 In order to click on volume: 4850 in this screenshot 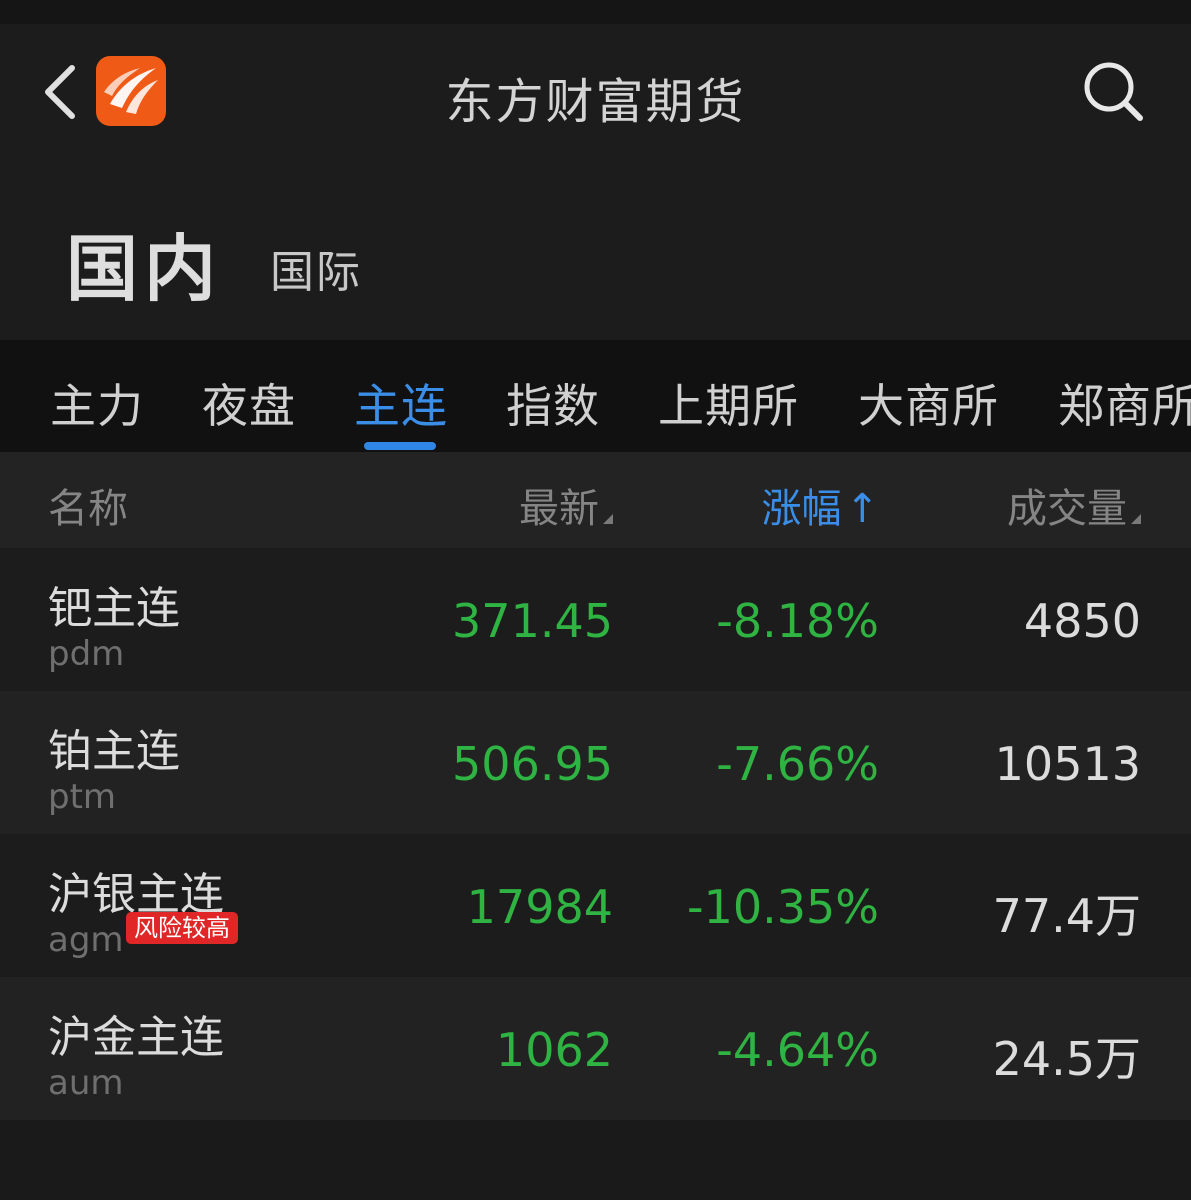, I will do `click(1082, 621)`.